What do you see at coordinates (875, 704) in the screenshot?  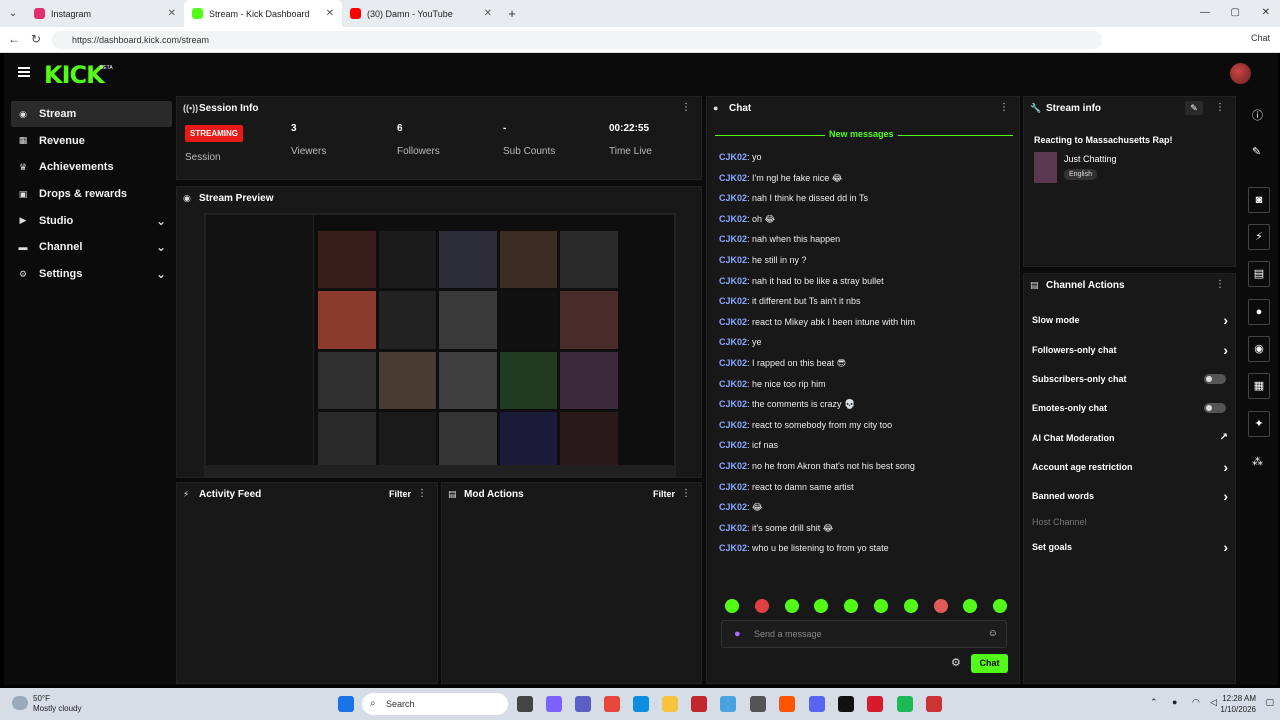 I see `opera-icon` at bounding box center [875, 704].